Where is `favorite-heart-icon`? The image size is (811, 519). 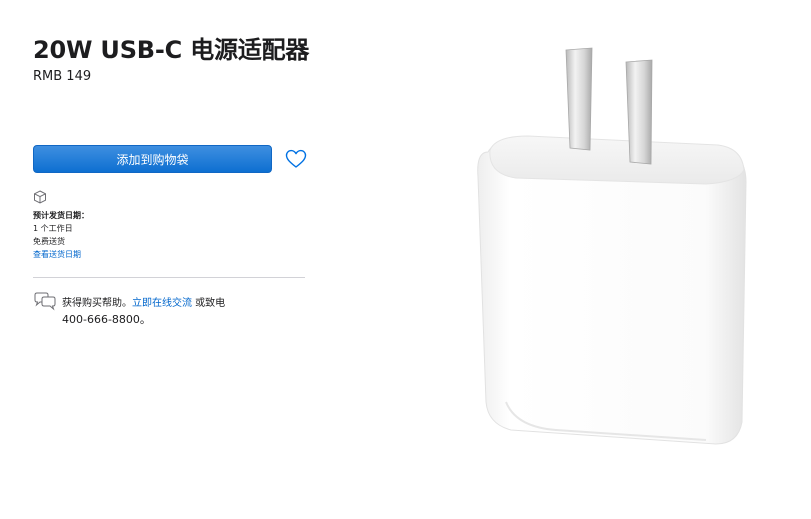 favorite-heart-icon is located at coordinates (296, 159).